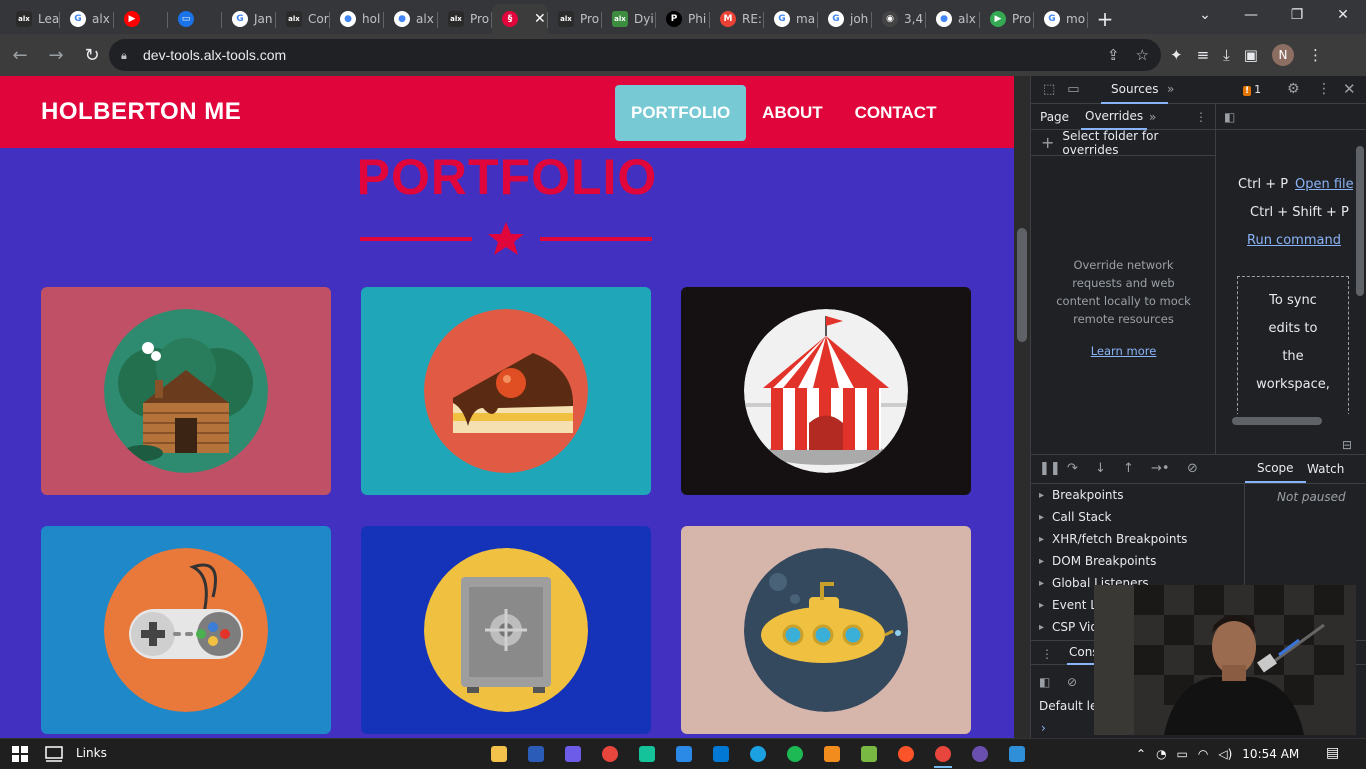 The height and width of the screenshot is (769, 1366). What do you see at coordinates (1043, 728) in the screenshot?
I see `console-prompt: ›` at bounding box center [1043, 728].